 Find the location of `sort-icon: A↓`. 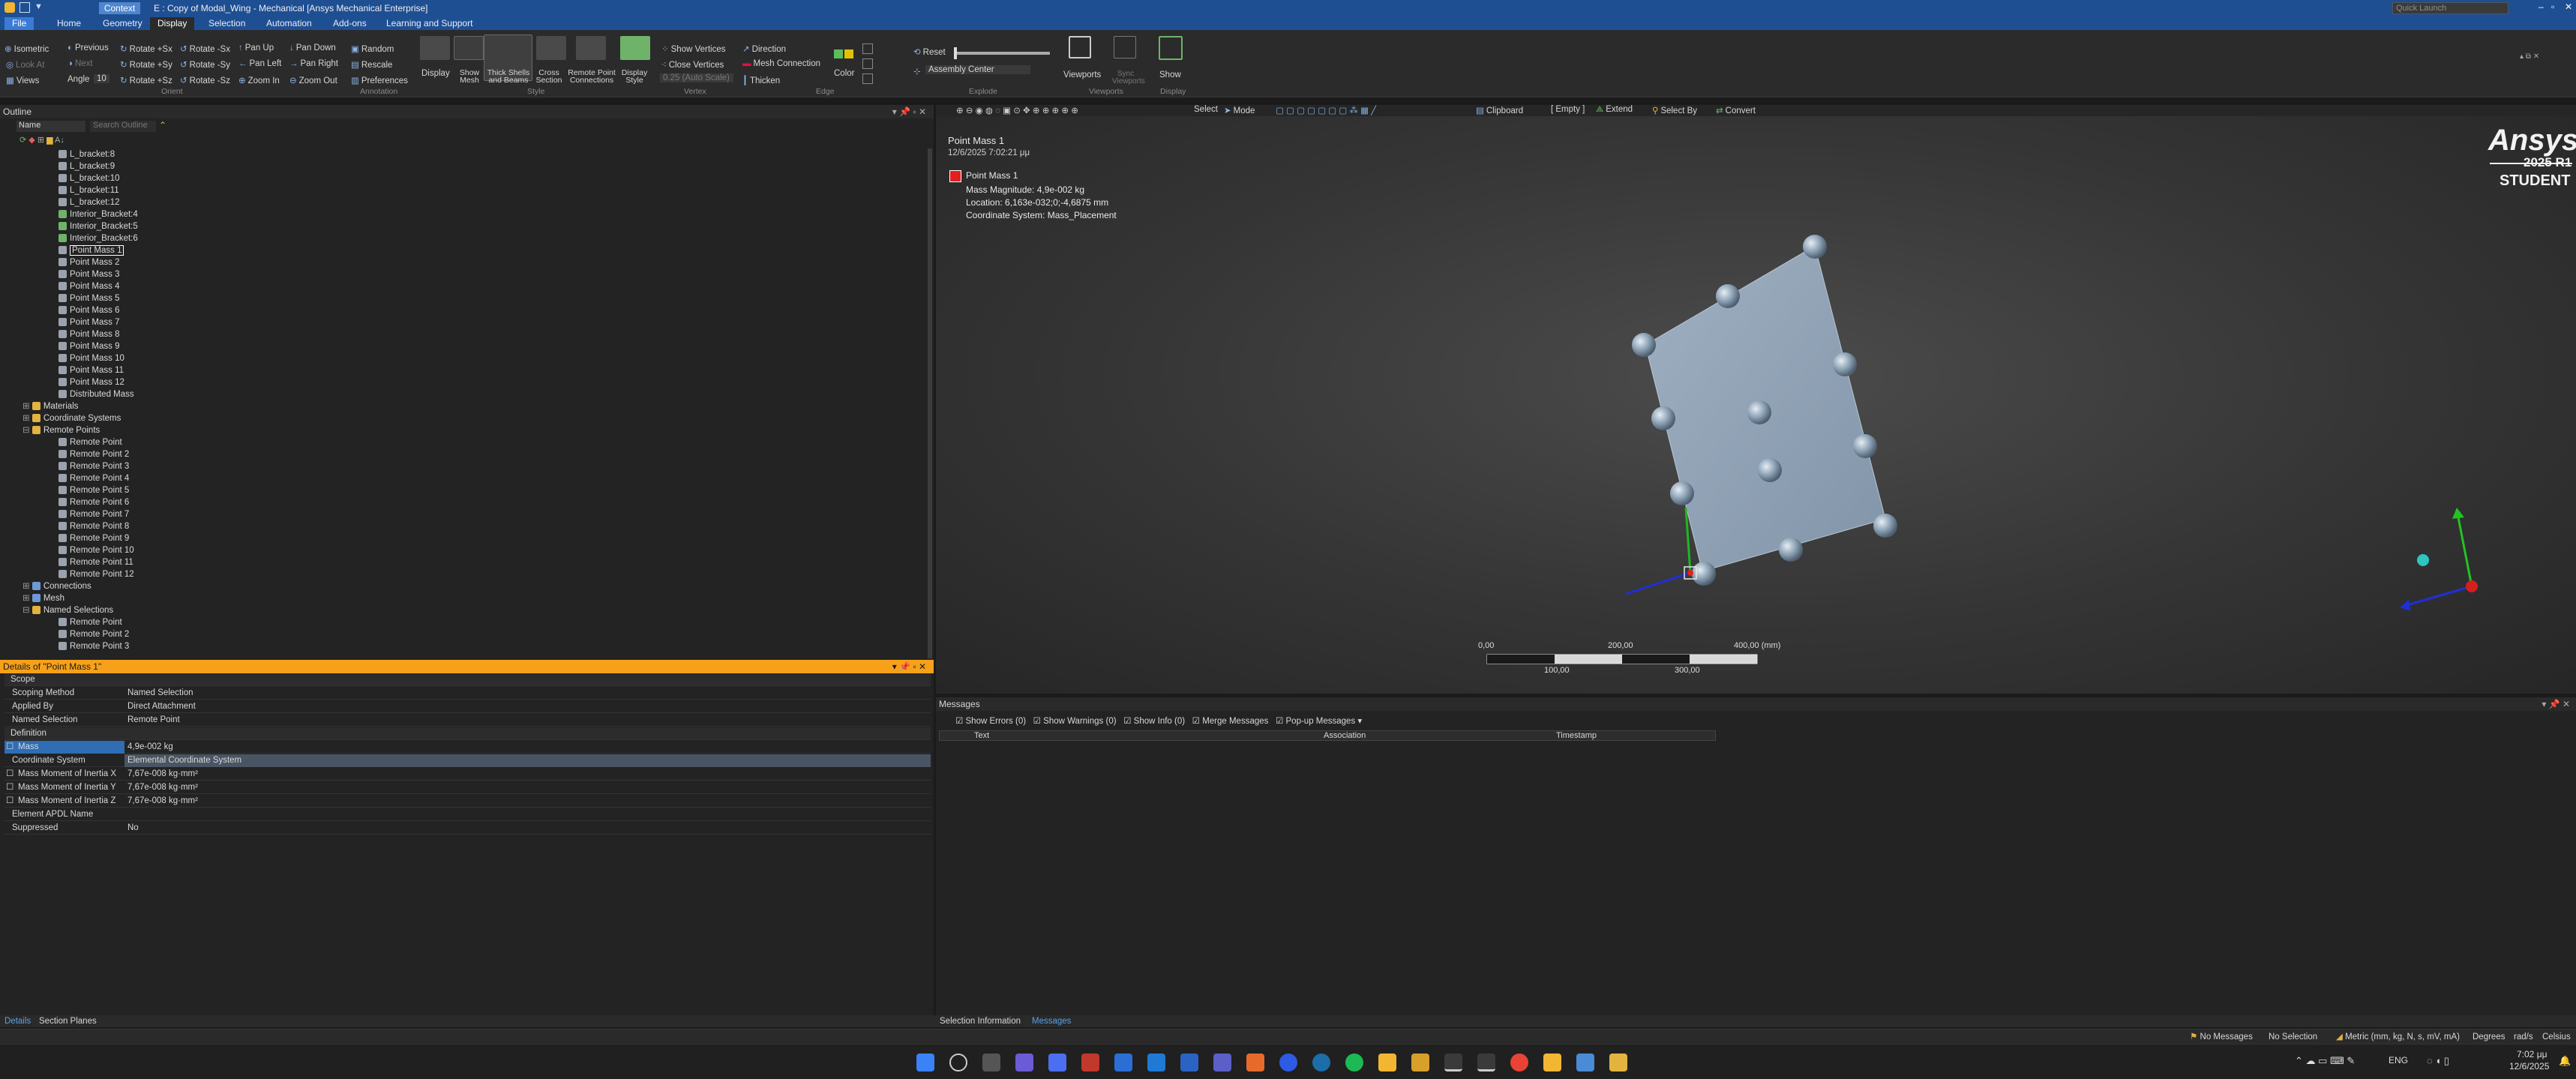

sort-icon: A↓ is located at coordinates (60, 140).